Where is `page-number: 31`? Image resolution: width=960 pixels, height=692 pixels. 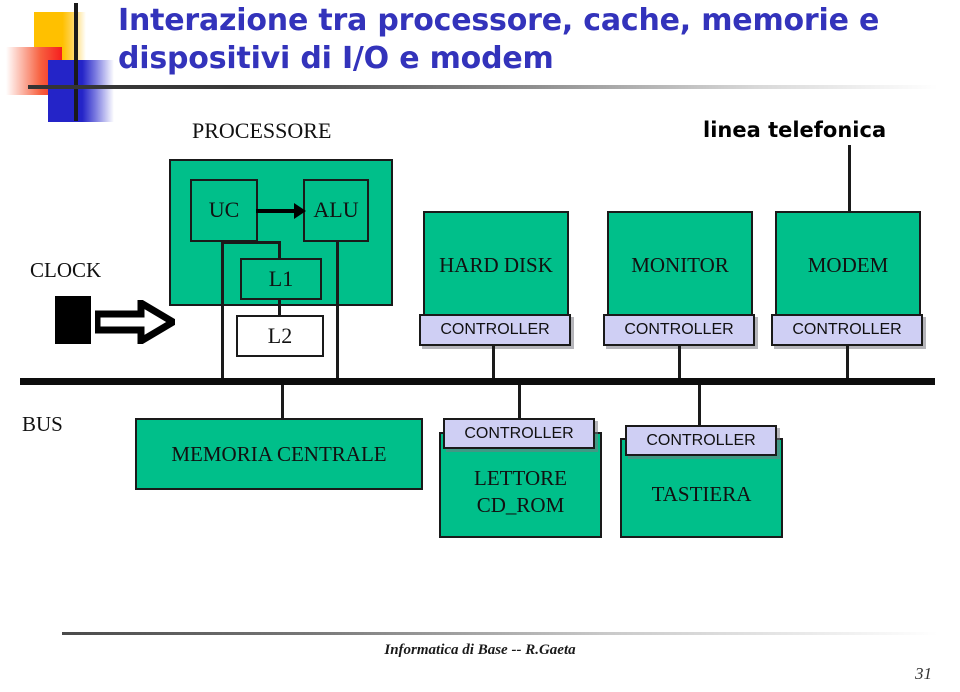
page-number: 31 is located at coordinates (923, 673).